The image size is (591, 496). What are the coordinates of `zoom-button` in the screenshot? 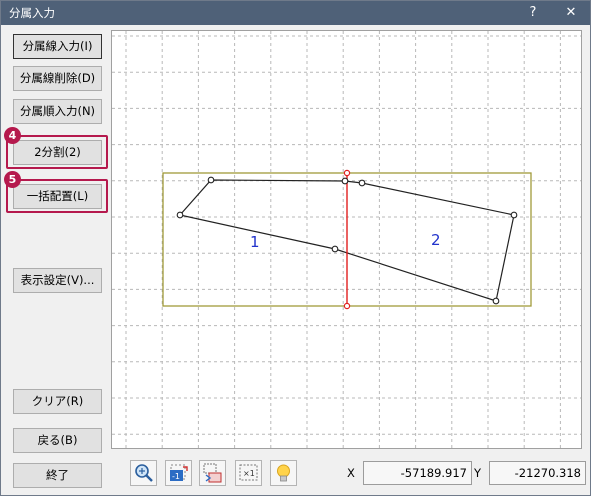 It's located at (143, 473).